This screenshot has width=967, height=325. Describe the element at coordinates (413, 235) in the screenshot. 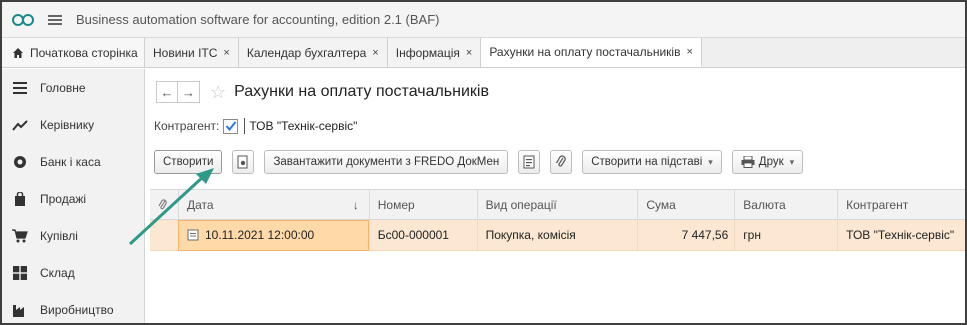

I see `number-value: Бс00-000001` at that location.